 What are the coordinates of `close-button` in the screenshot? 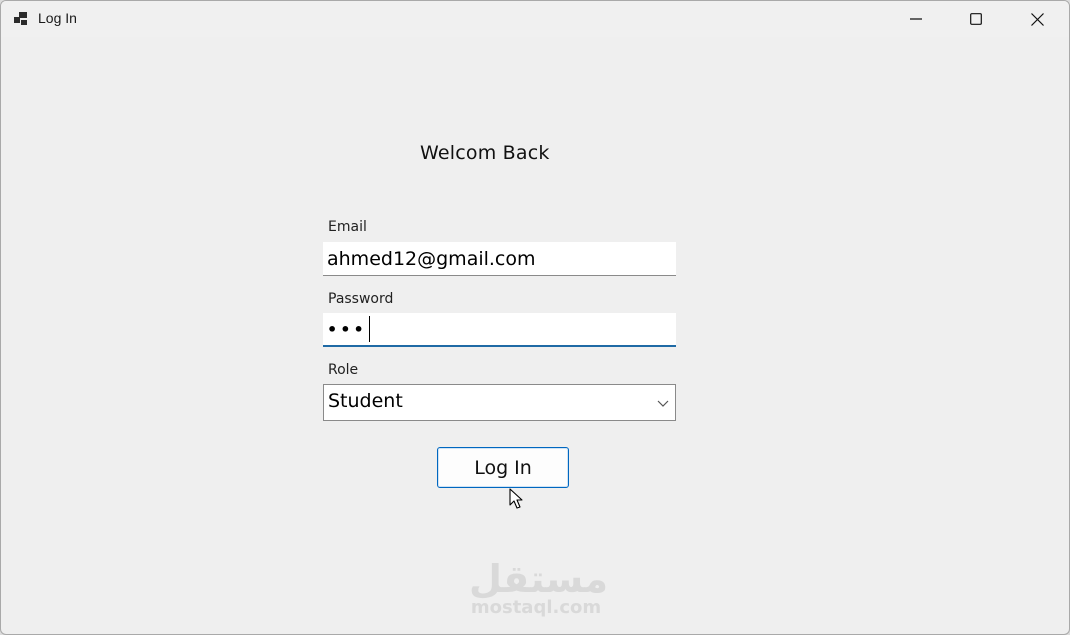 It's located at (1037, 19).